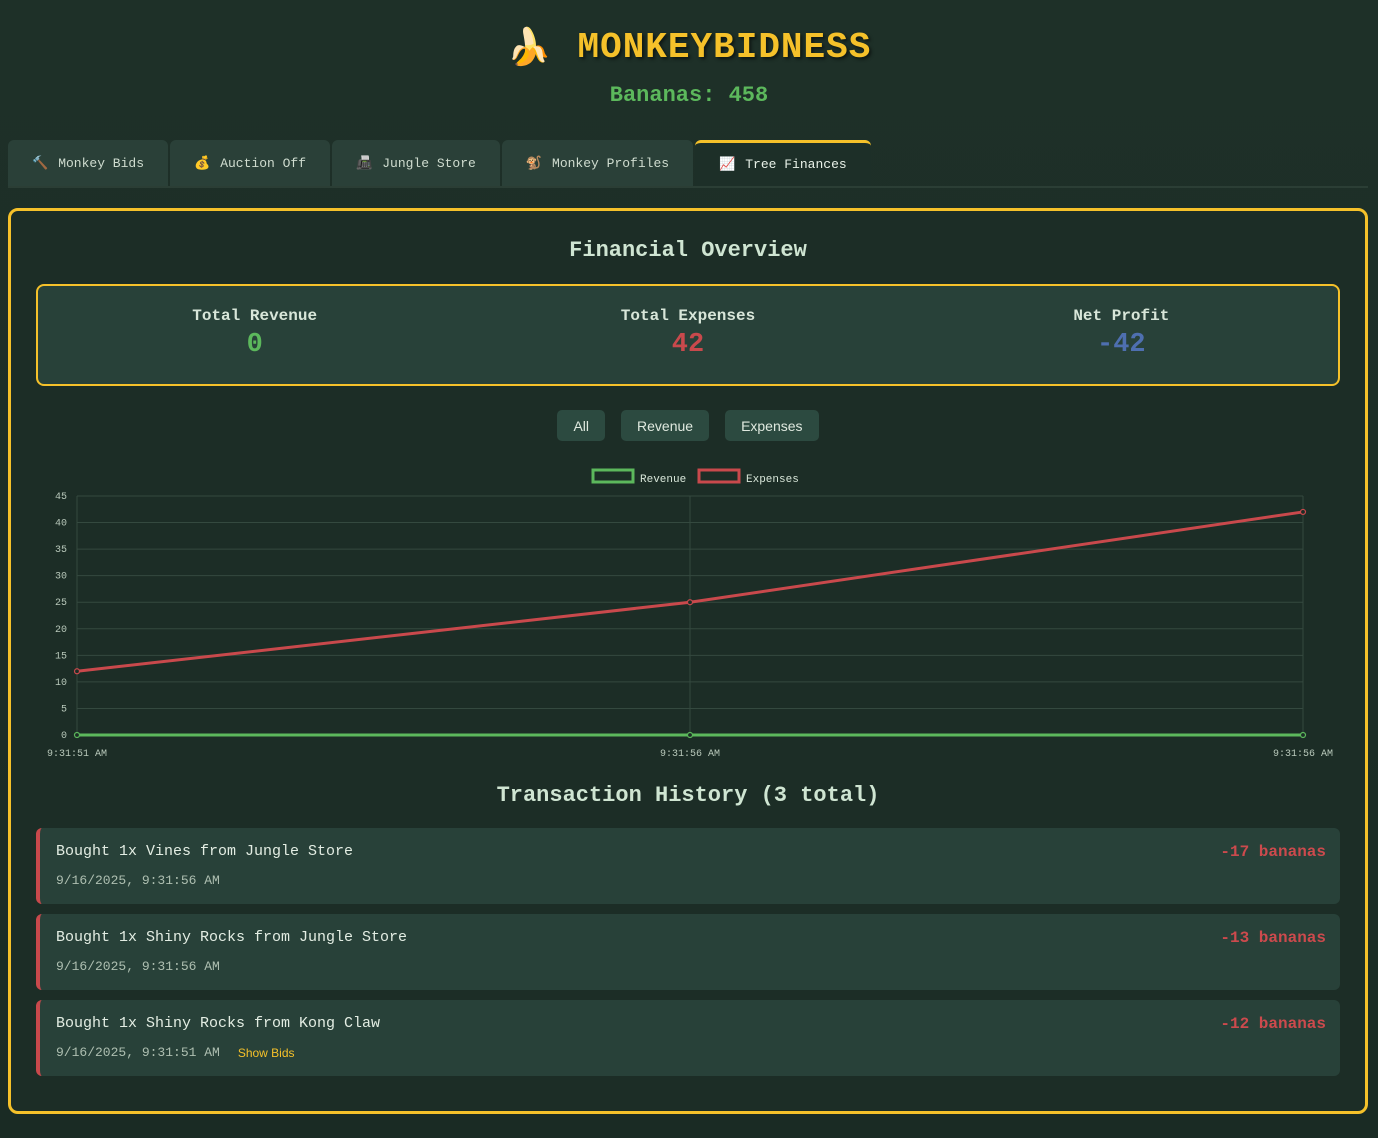 The width and height of the screenshot is (1378, 1138). I want to click on banana-balance: Bananas: 458, so click(689, 95).